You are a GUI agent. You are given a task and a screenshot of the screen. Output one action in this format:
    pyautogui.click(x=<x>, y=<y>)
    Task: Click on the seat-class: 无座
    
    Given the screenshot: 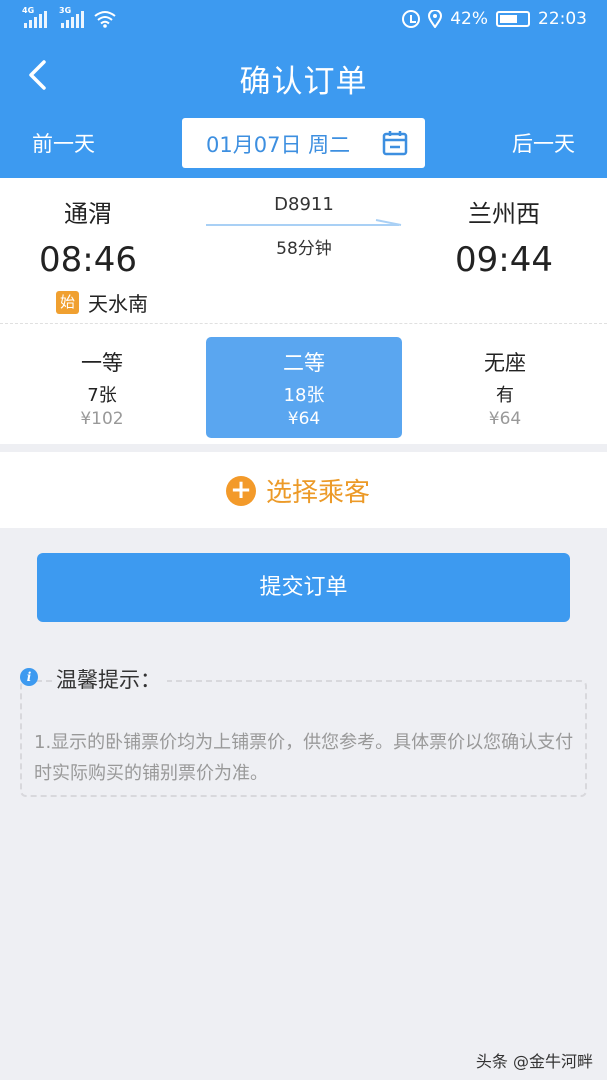 What is the action you would take?
    pyautogui.click(x=505, y=363)
    